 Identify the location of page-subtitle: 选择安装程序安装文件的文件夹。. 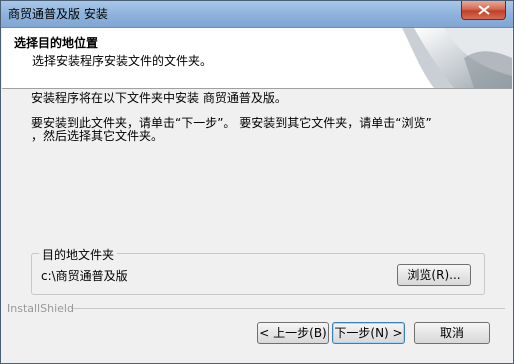
(122, 61).